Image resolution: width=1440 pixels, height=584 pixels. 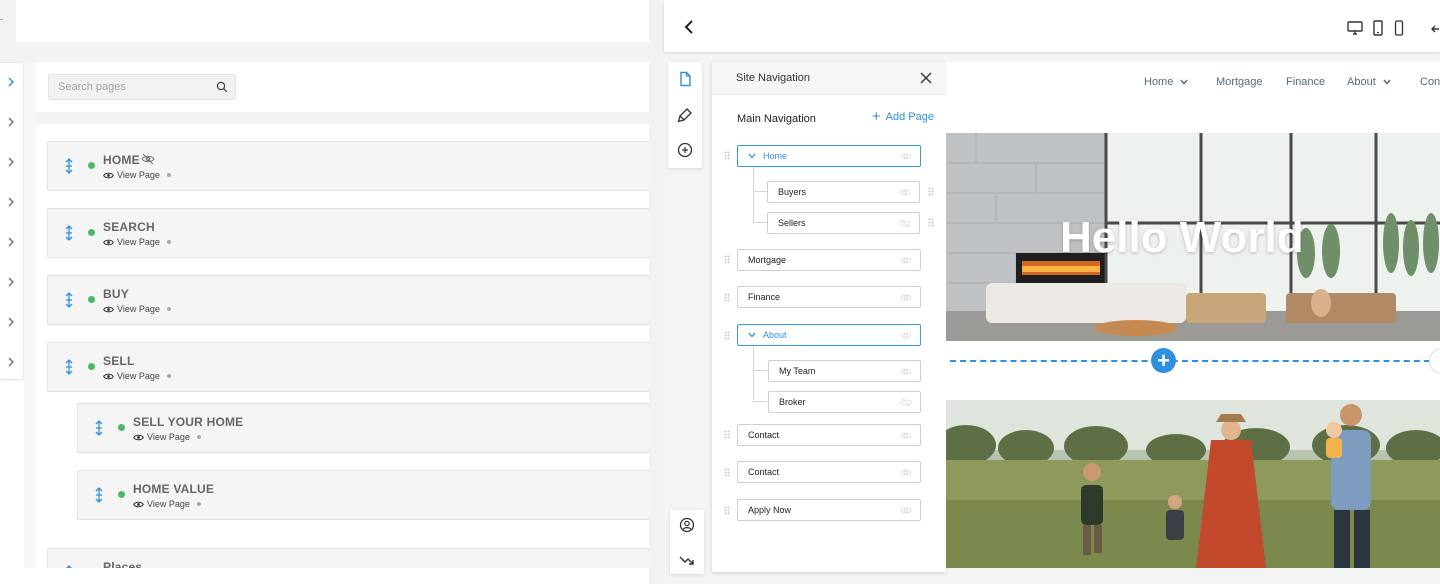 I want to click on search-input, so click(x=133, y=87).